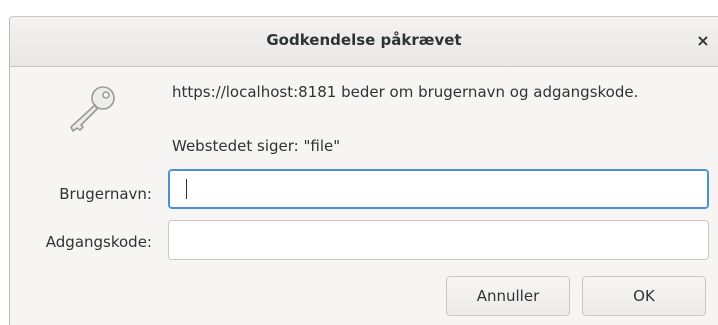  What do you see at coordinates (92, 109) in the screenshot?
I see `key-icon` at bounding box center [92, 109].